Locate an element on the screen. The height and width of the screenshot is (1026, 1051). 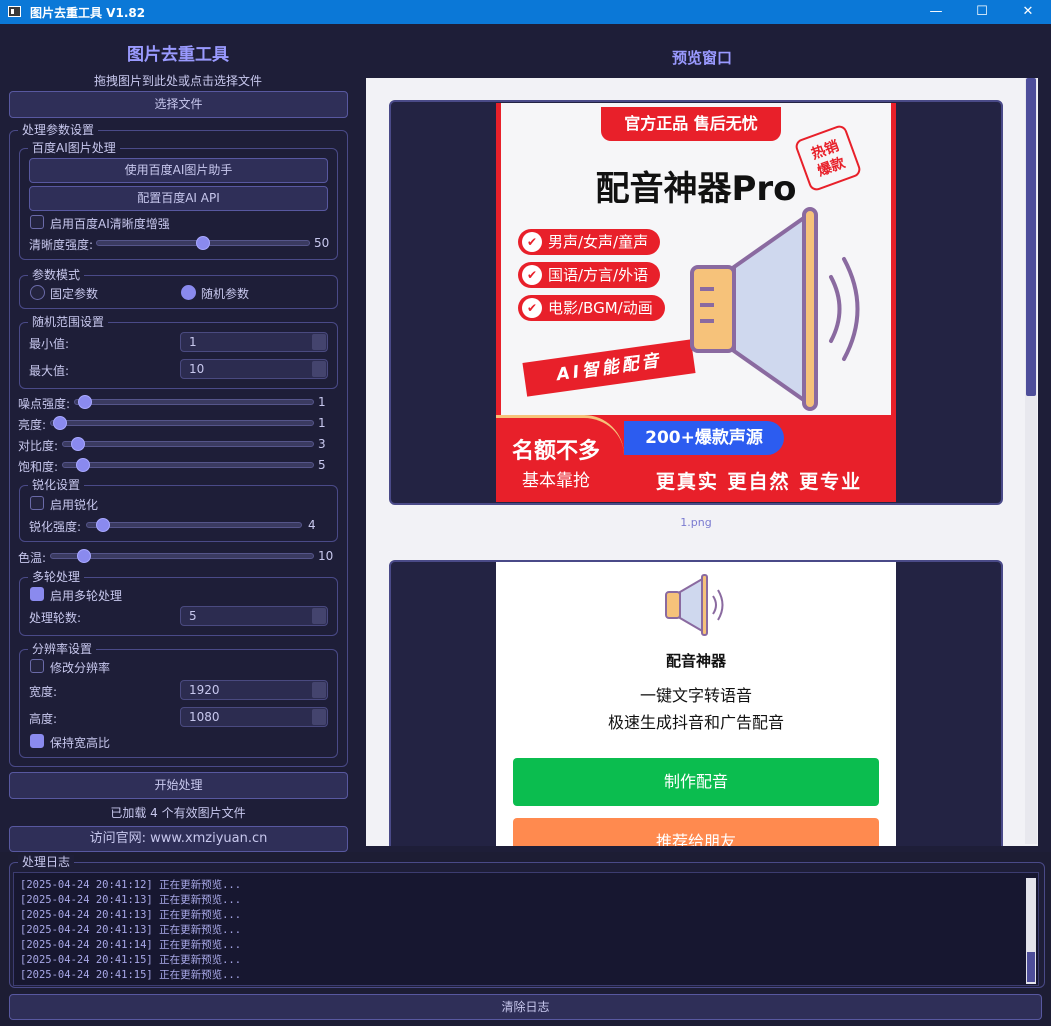
preview-scrollbar-thumb is located at coordinates (1031, 237).